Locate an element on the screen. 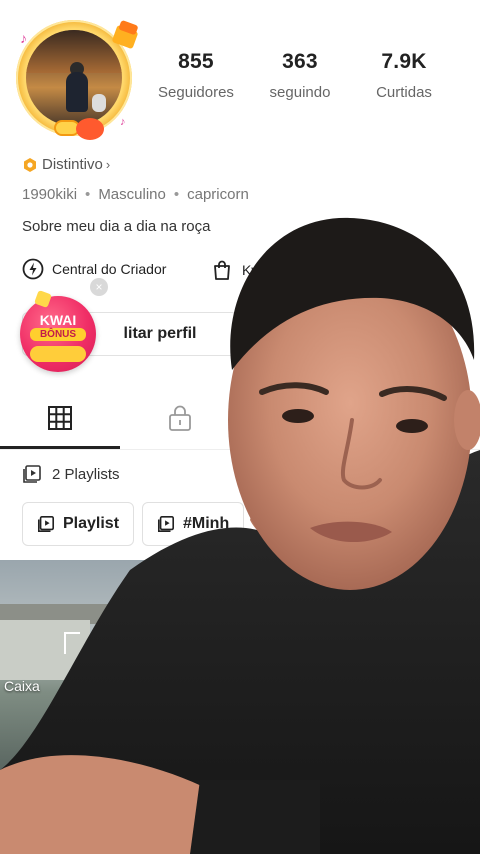 The image size is (480, 854). username: 1990kiki is located at coordinates (50, 194).